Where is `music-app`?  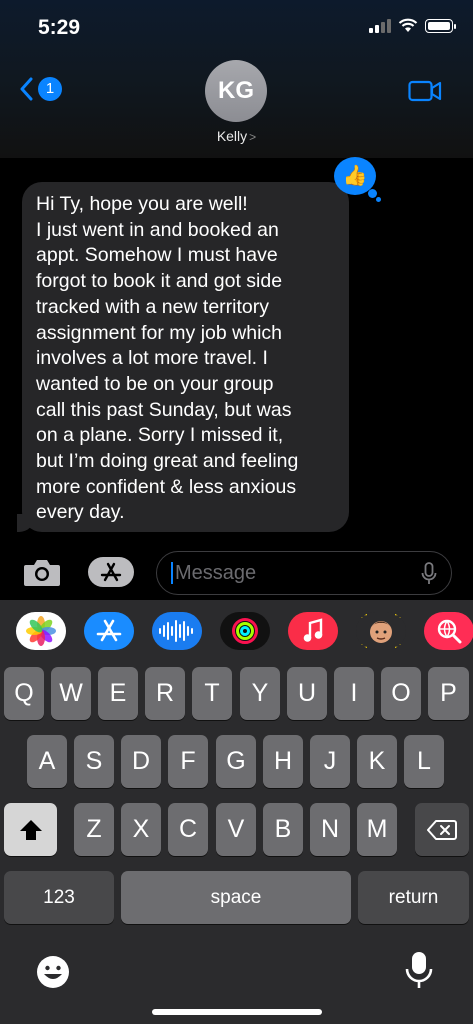
music-app is located at coordinates (313, 631).